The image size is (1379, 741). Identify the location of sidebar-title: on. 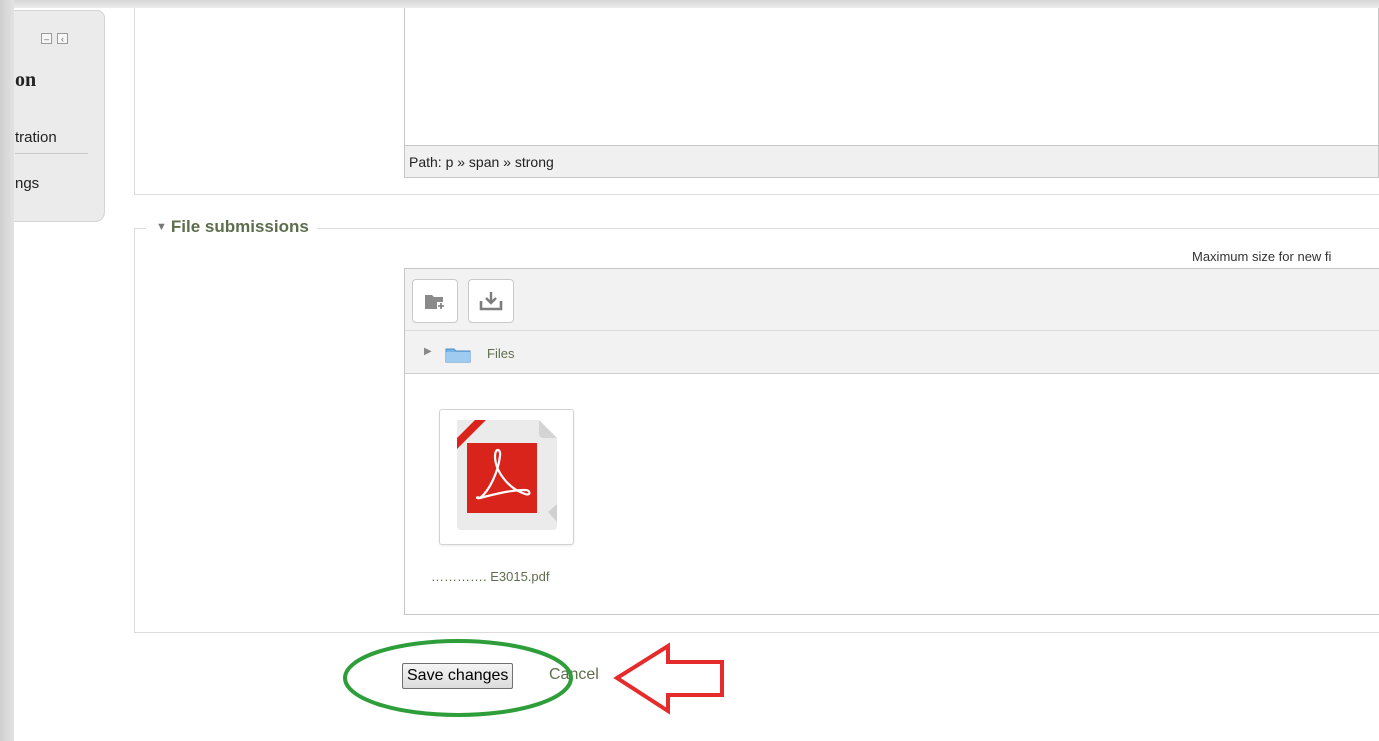
(26, 80).